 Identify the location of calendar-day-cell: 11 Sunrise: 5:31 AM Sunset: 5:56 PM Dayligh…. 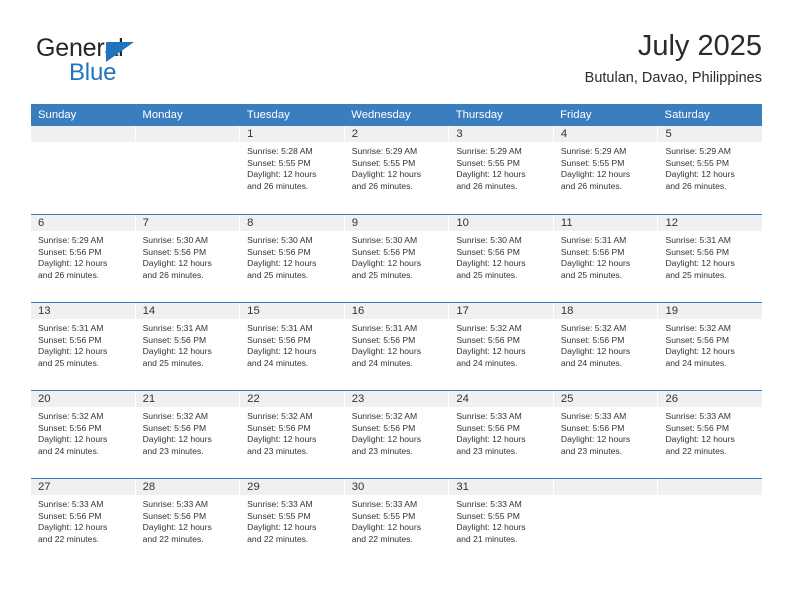
(606, 258).